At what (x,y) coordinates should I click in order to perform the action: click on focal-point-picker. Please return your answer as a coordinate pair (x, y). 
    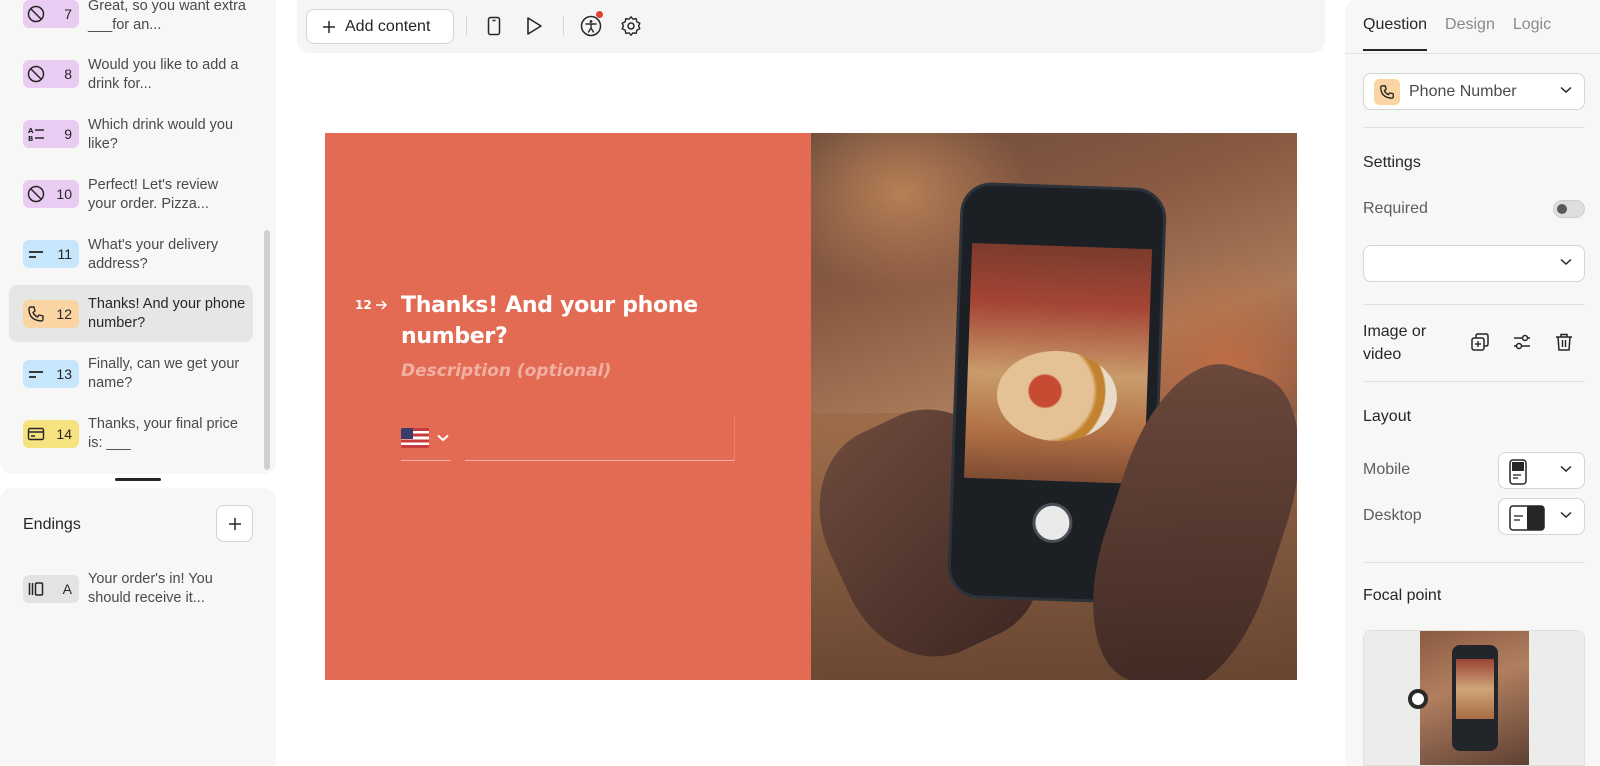
    Looking at the image, I should click on (1474, 698).